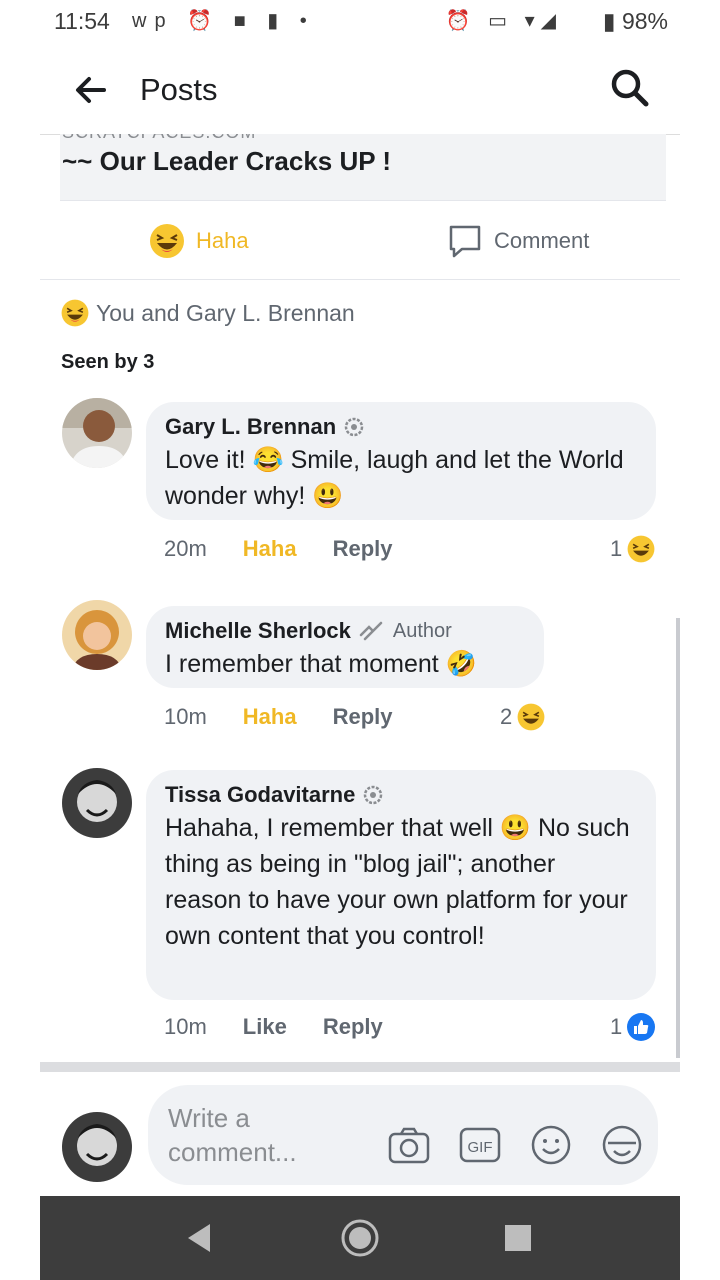  What do you see at coordinates (200, 1238) in the screenshot?
I see `nav-back-icon` at bounding box center [200, 1238].